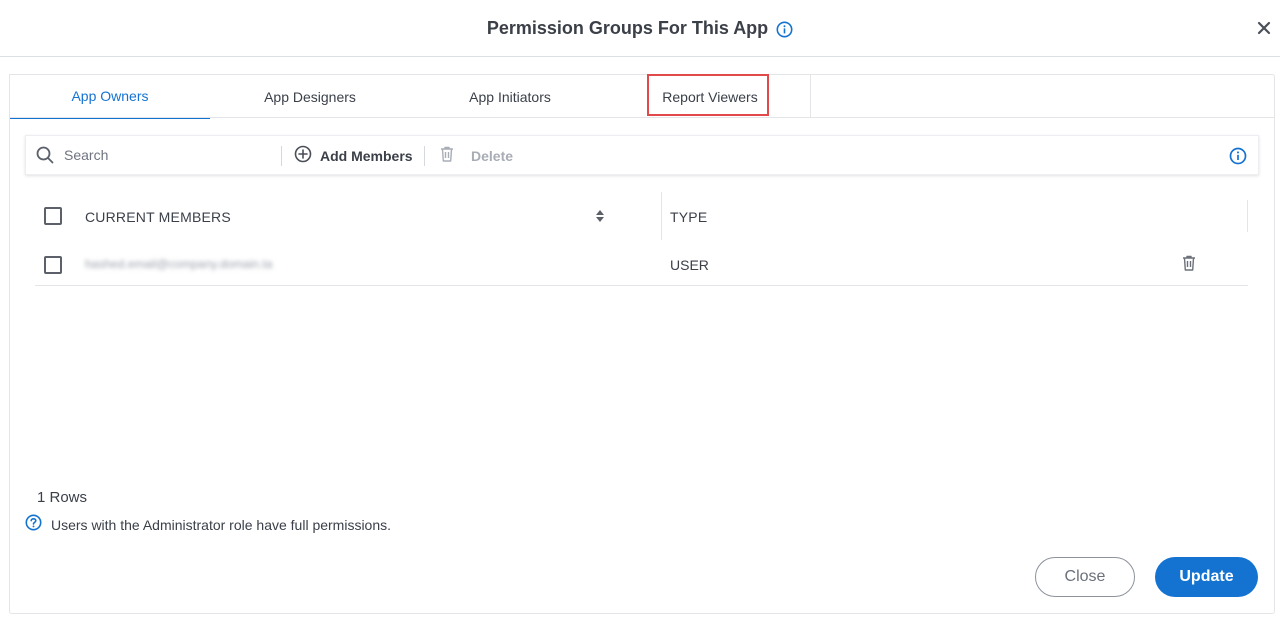 Image resolution: width=1280 pixels, height=620 pixels. What do you see at coordinates (447, 156) in the screenshot?
I see `trash-icon` at bounding box center [447, 156].